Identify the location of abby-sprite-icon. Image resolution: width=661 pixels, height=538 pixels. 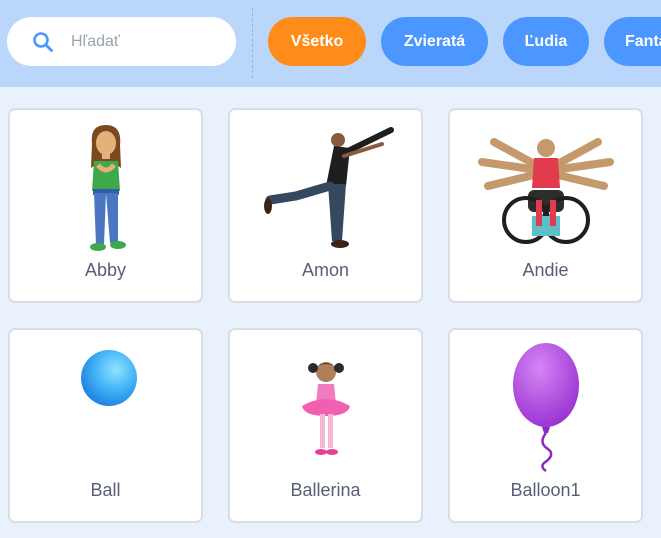
(107, 188).